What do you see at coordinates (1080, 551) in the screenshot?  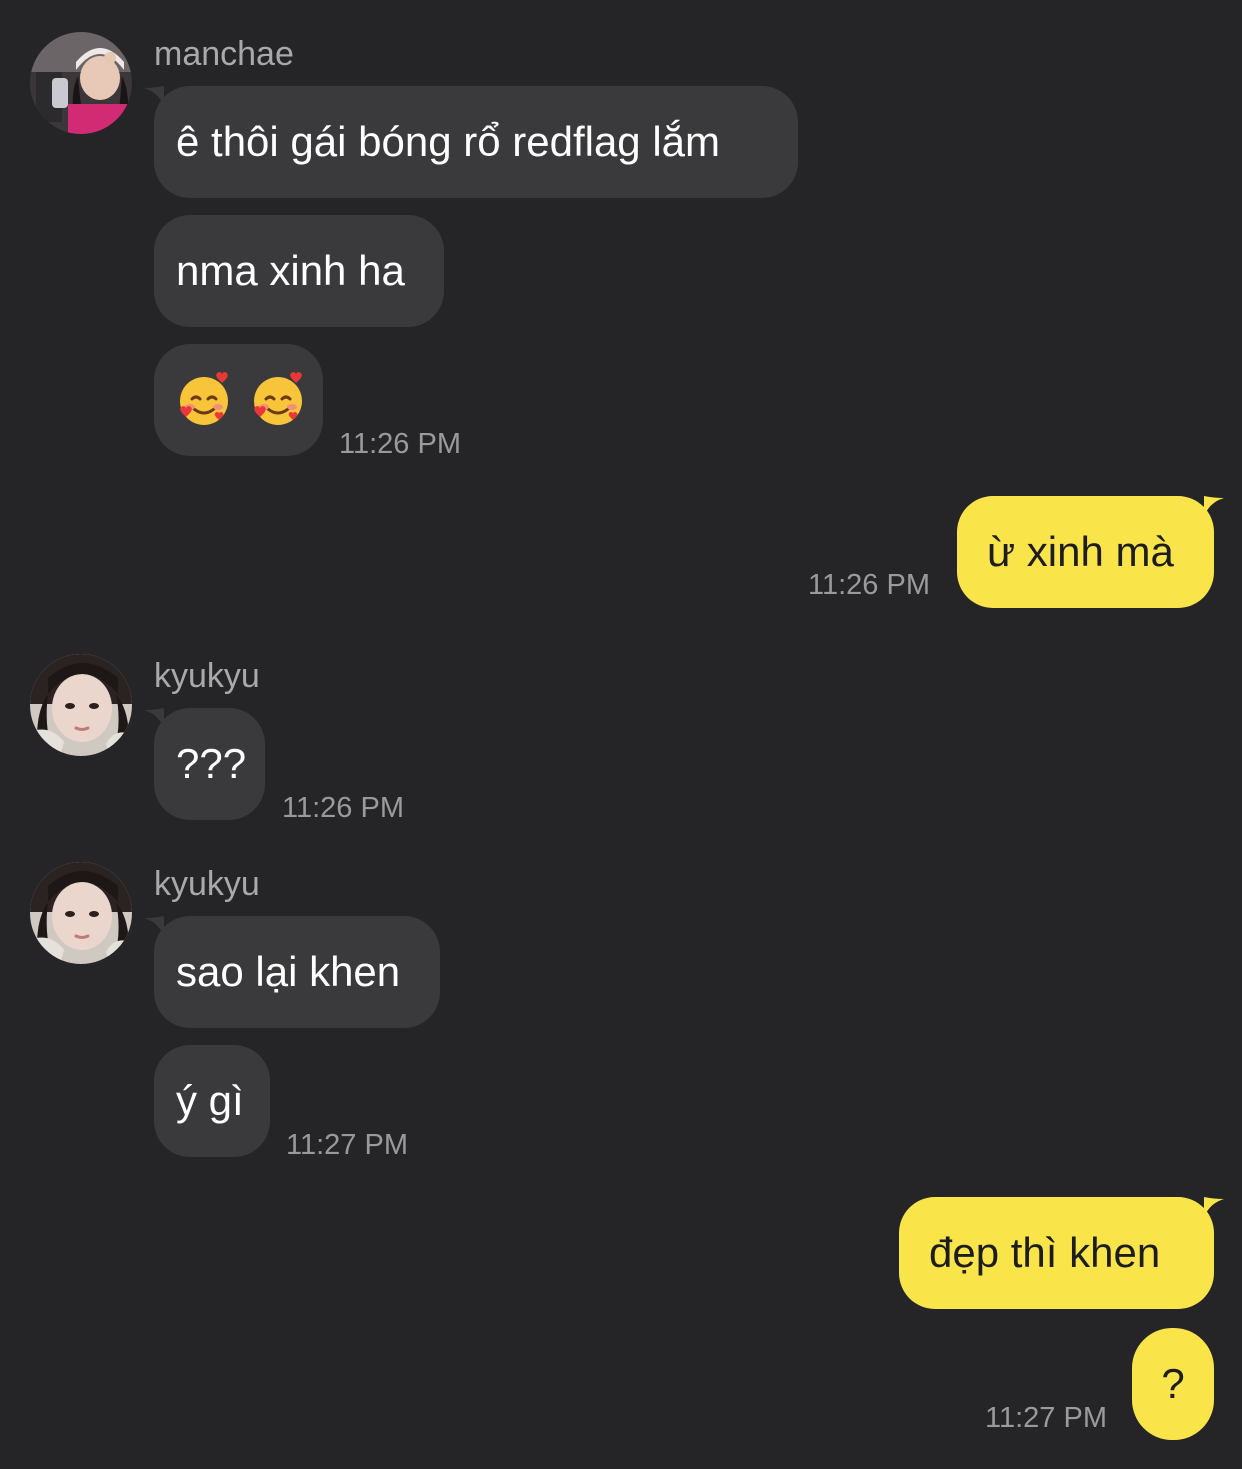 I see `message-text: ừ xinh mà` at bounding box center [1080, 551].